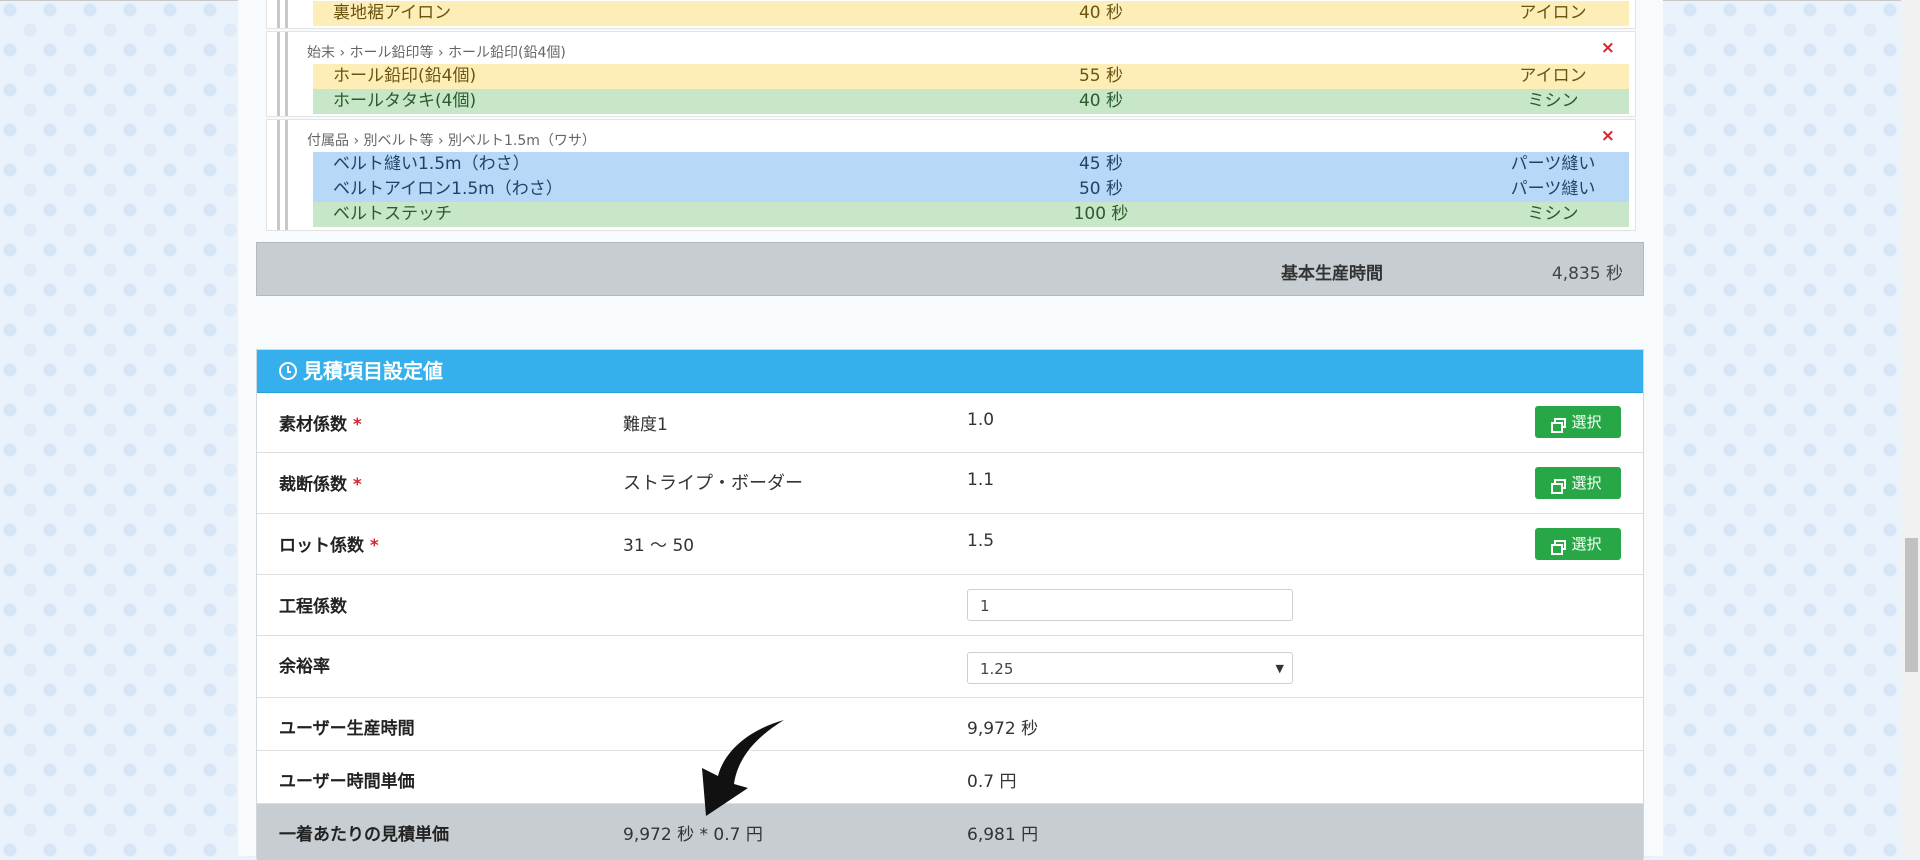 The image size is (1920, 860). I want to click on process-group: 裏地裾アイロン 40 秒 アイロン, so click(951, 14).